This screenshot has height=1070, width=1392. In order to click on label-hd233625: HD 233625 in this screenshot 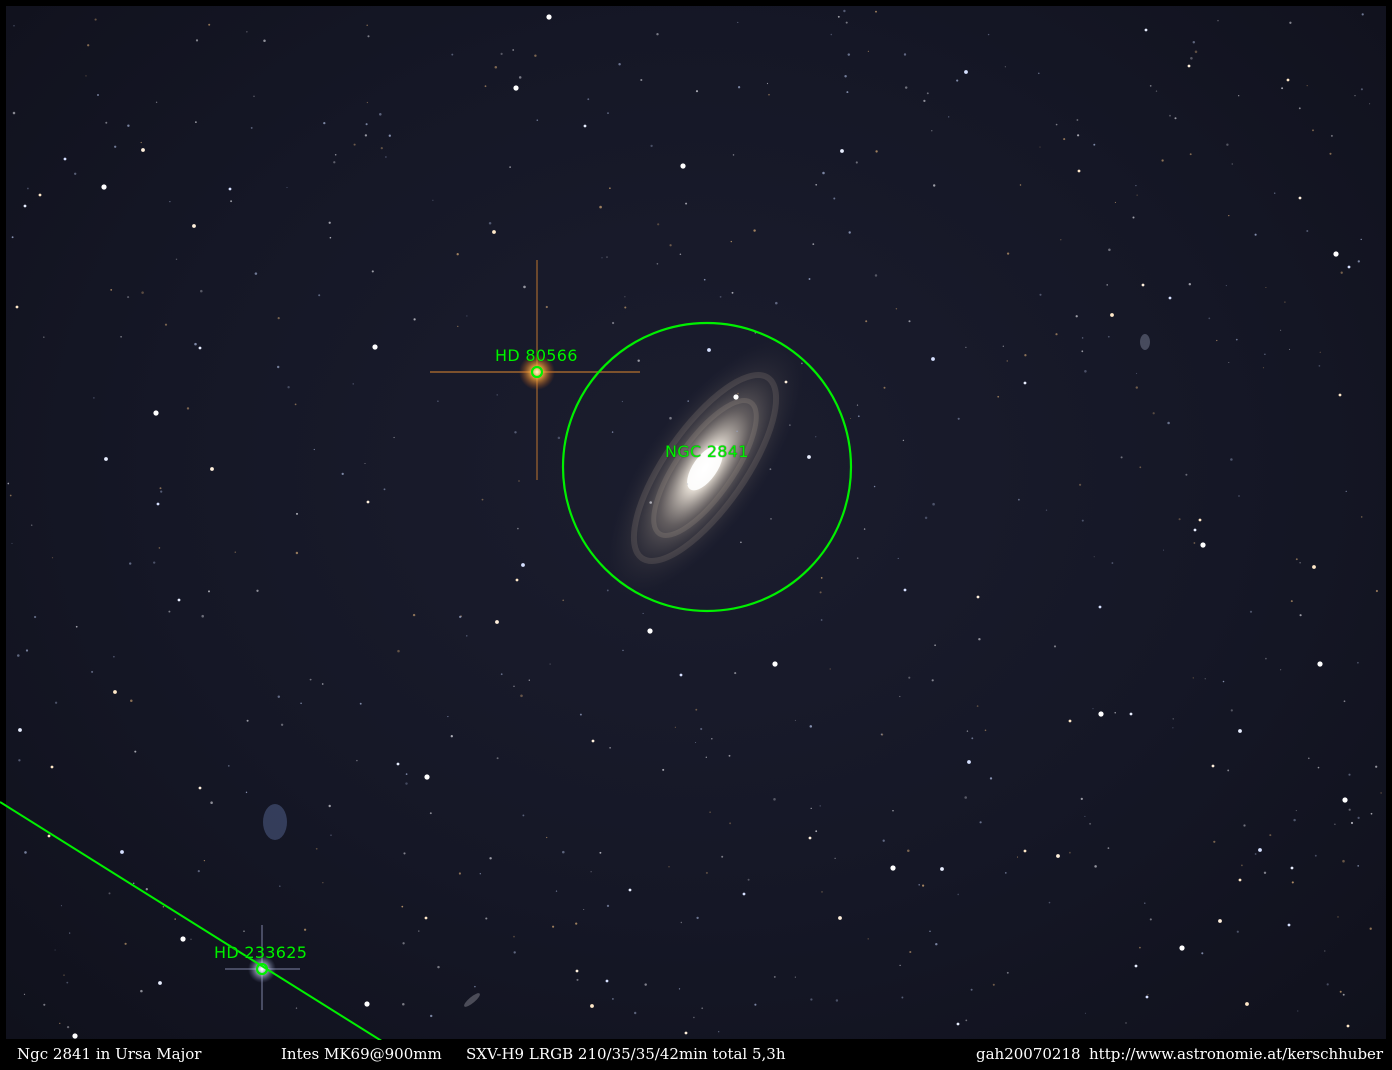, I will do `click(261, 952)`.